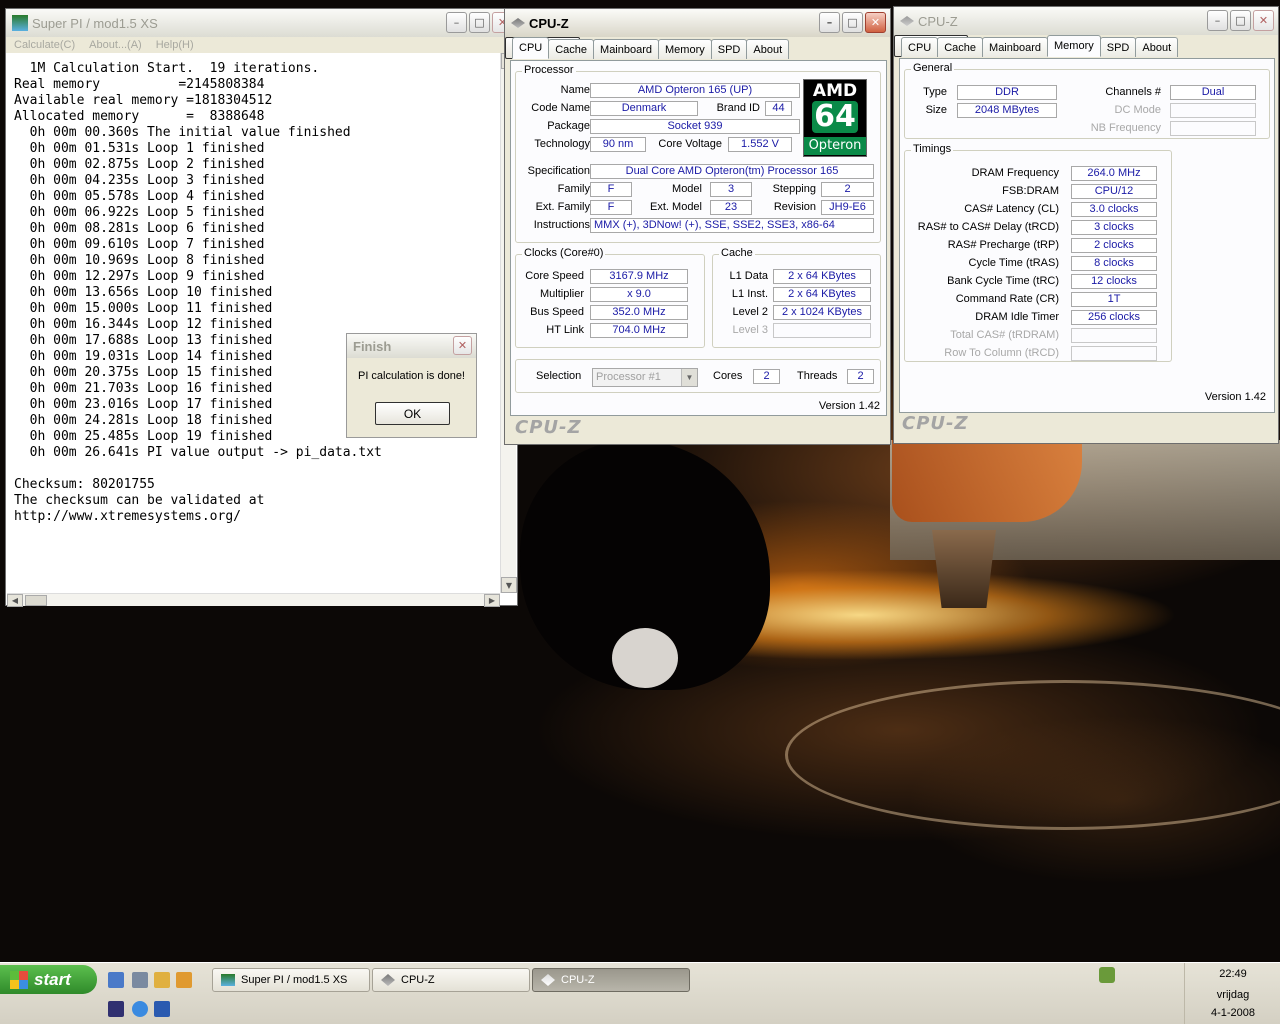 The image size is (1280, 1024). I want to click on cpuz-tabs: CPU Cache Mainboard Memory SPD About, so click(1040, 46).